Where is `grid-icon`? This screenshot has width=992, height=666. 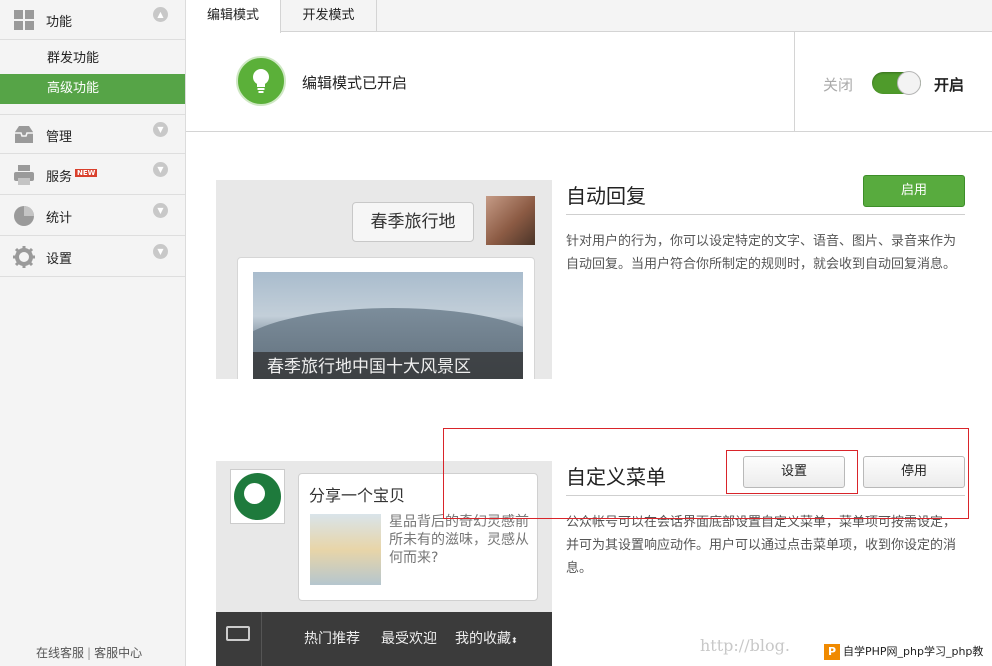 grid-icon is located at coordinates (24, 20).